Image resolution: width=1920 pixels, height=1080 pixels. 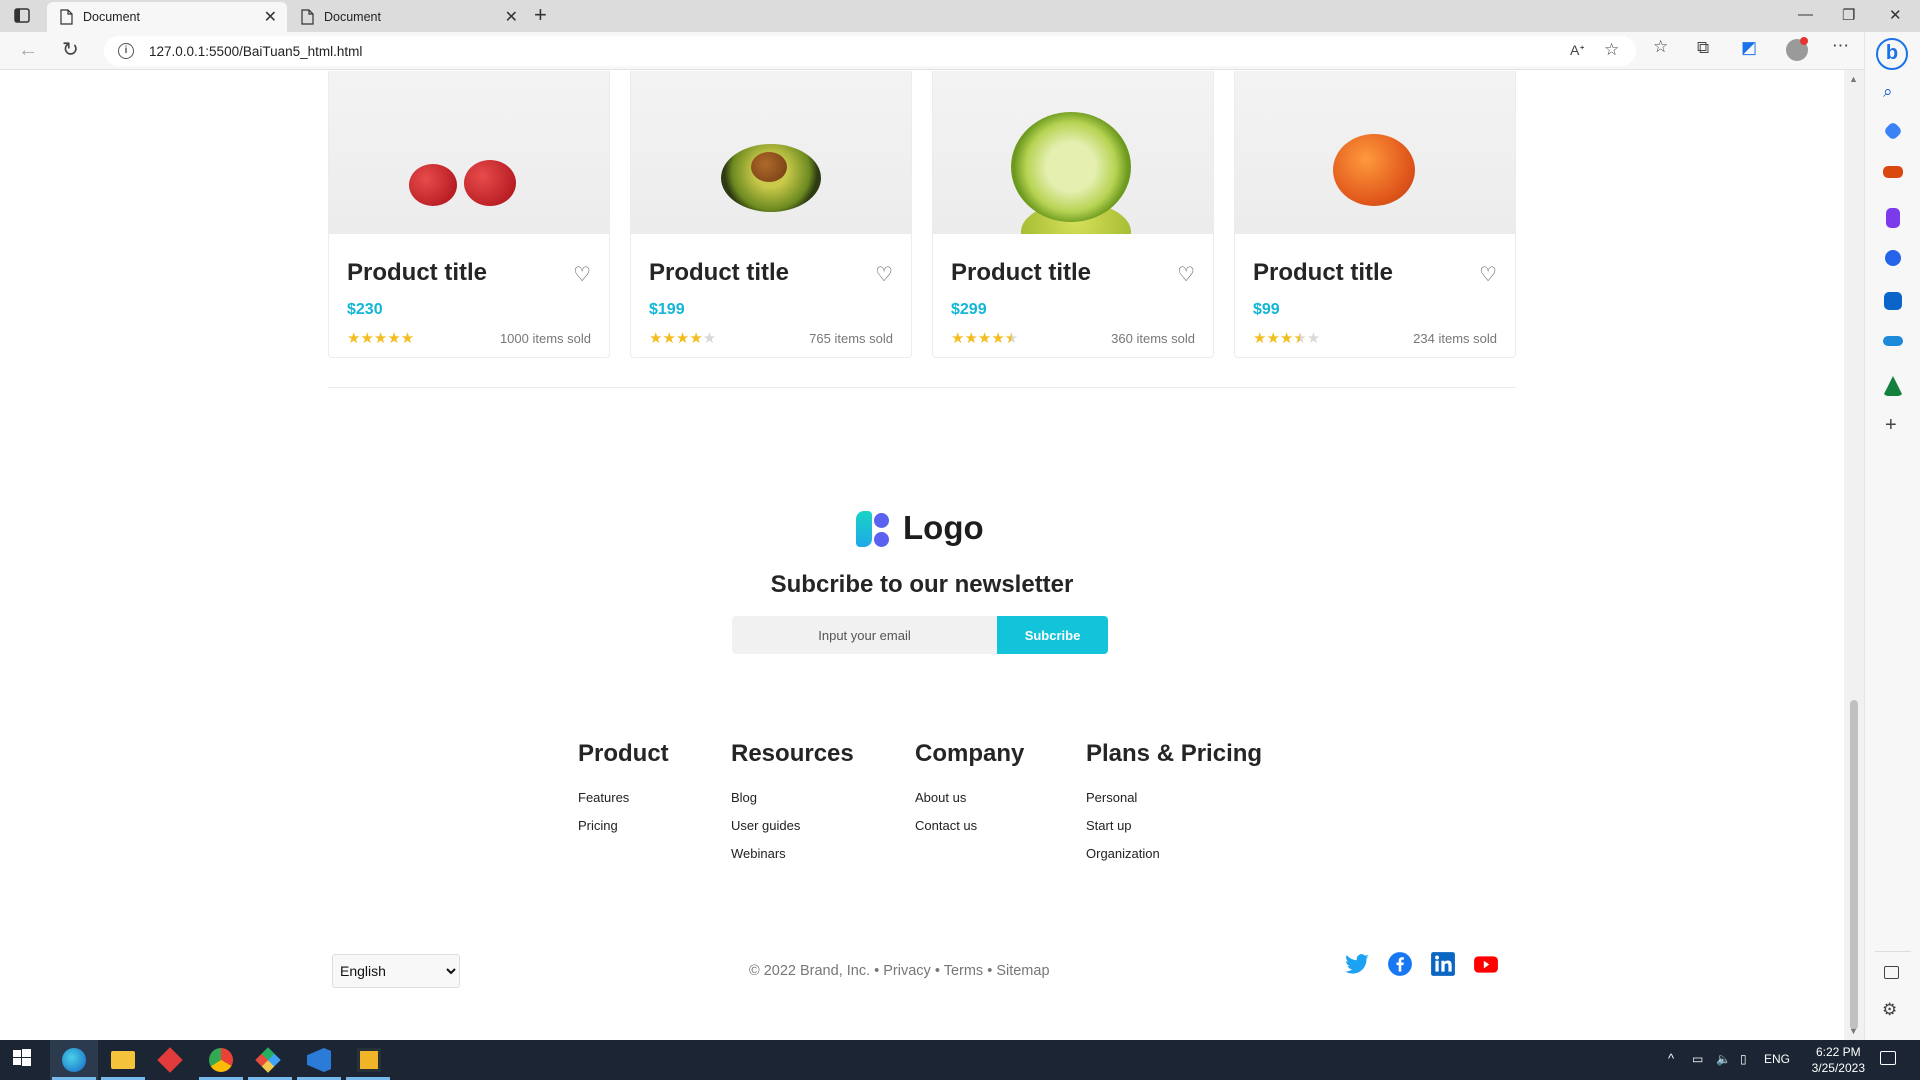 I want to click on product-card: Product title ♡ $99 ★★★★★ 234 items sold, so click(x=1375, y=214).